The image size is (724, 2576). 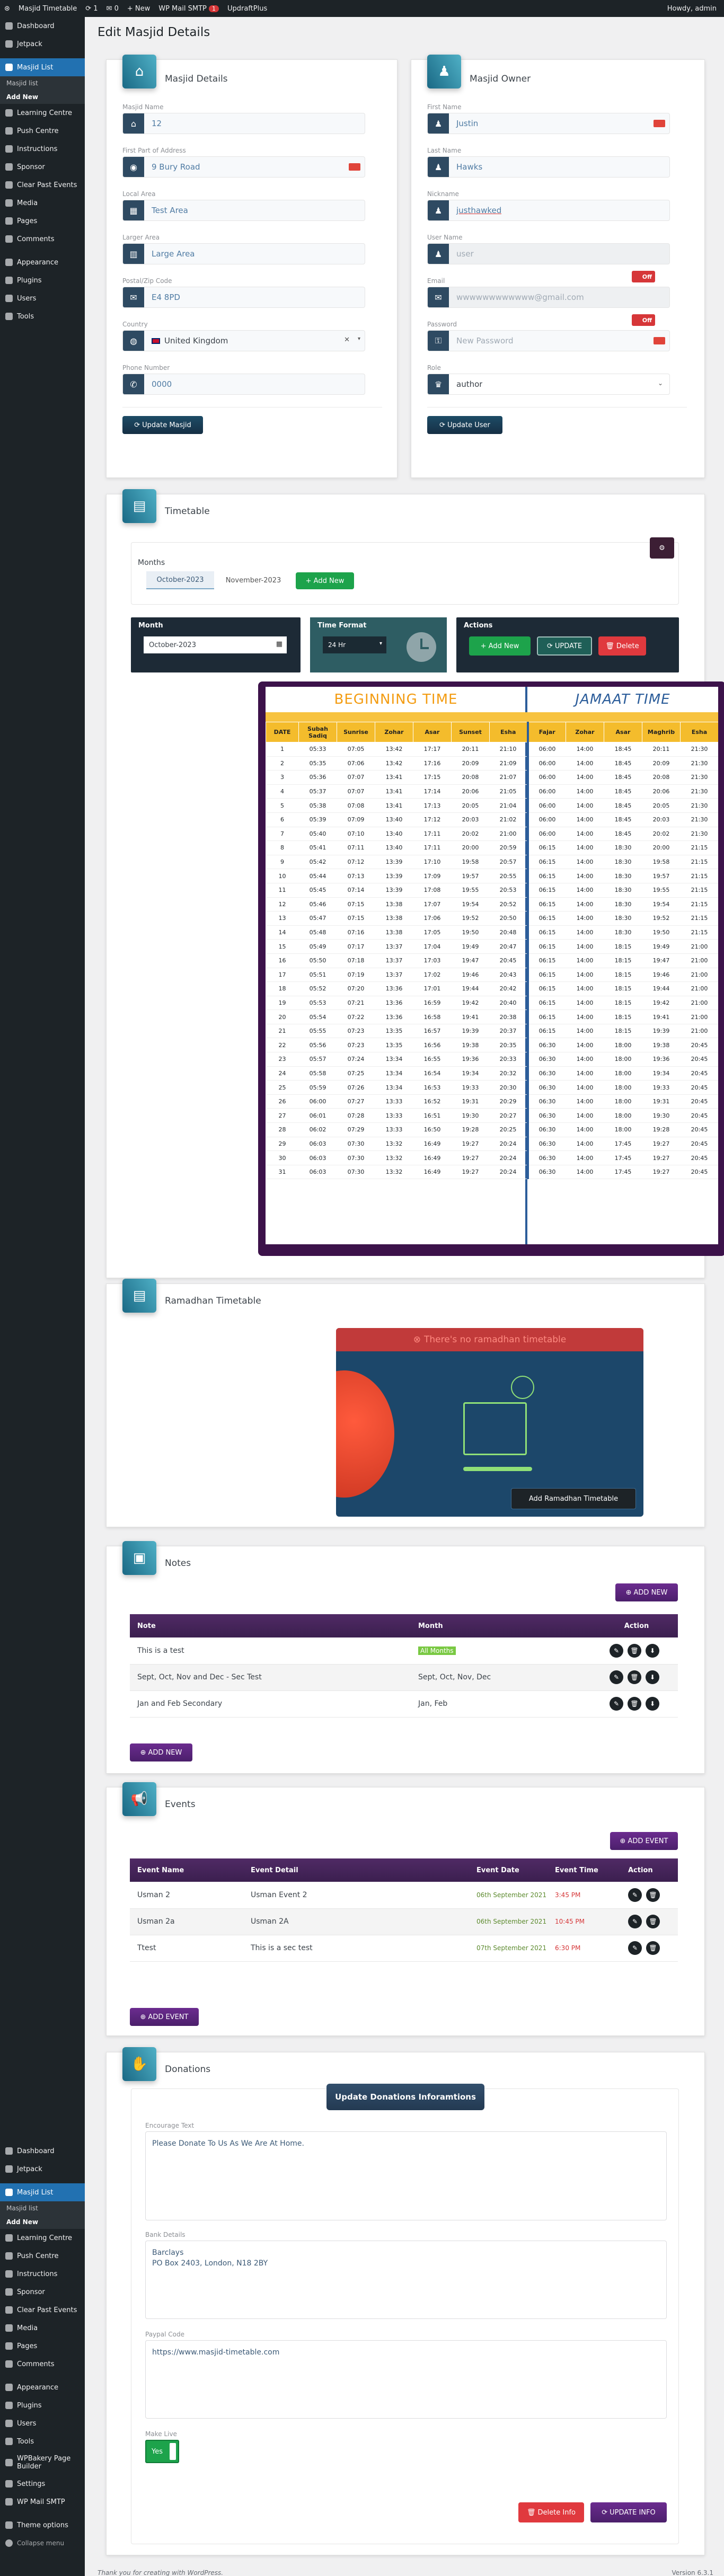 What do you see at coordinates (42, 2484) in the screenshot?
I see `menu-settings-lower: Settings` at bounding box center [42, 2484].